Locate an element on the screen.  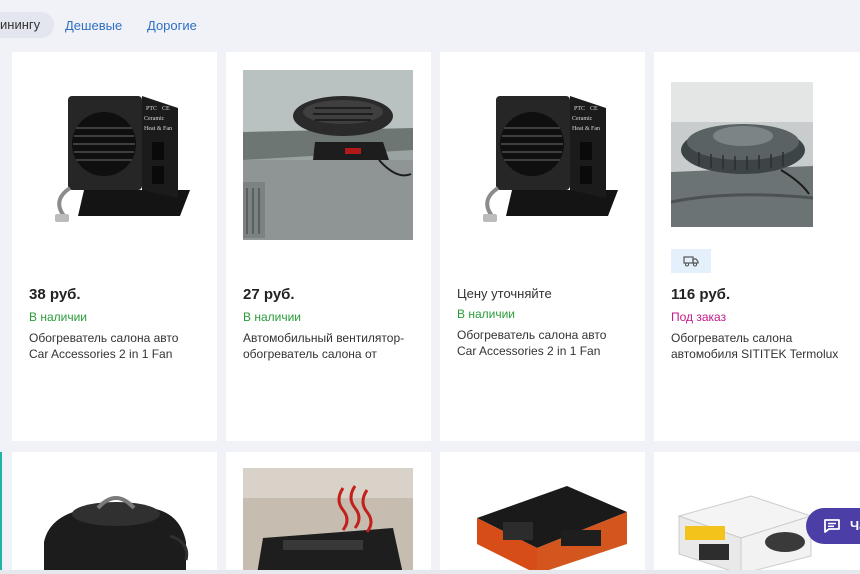
chat-button: Ча is located at coordinates (833, 526).